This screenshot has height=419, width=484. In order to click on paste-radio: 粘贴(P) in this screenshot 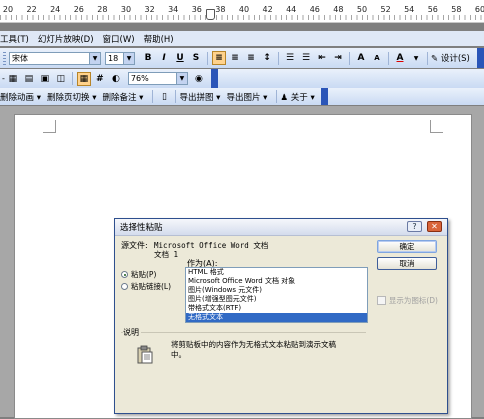, I will do `click(138, 274)`.